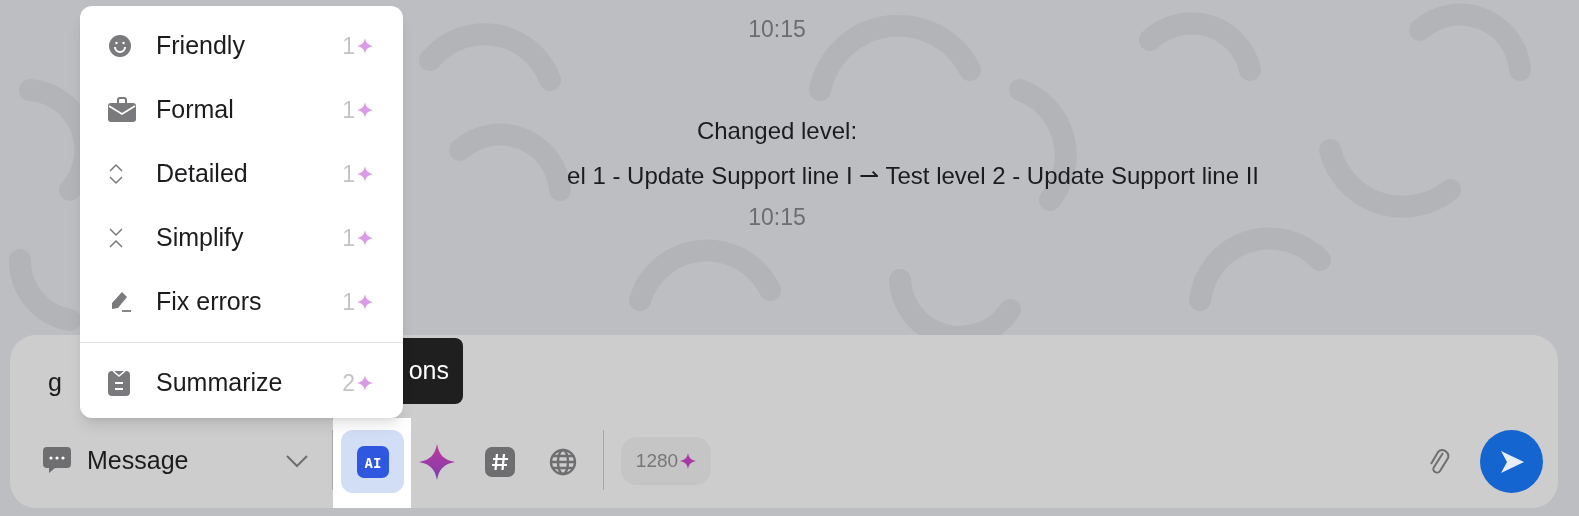 Image resolution: width=1579 pixels, height=516 pixels. Describe the element at coordinates (220, 383) in the screenshot. I see `menu-item-label: Summarize` at that location.